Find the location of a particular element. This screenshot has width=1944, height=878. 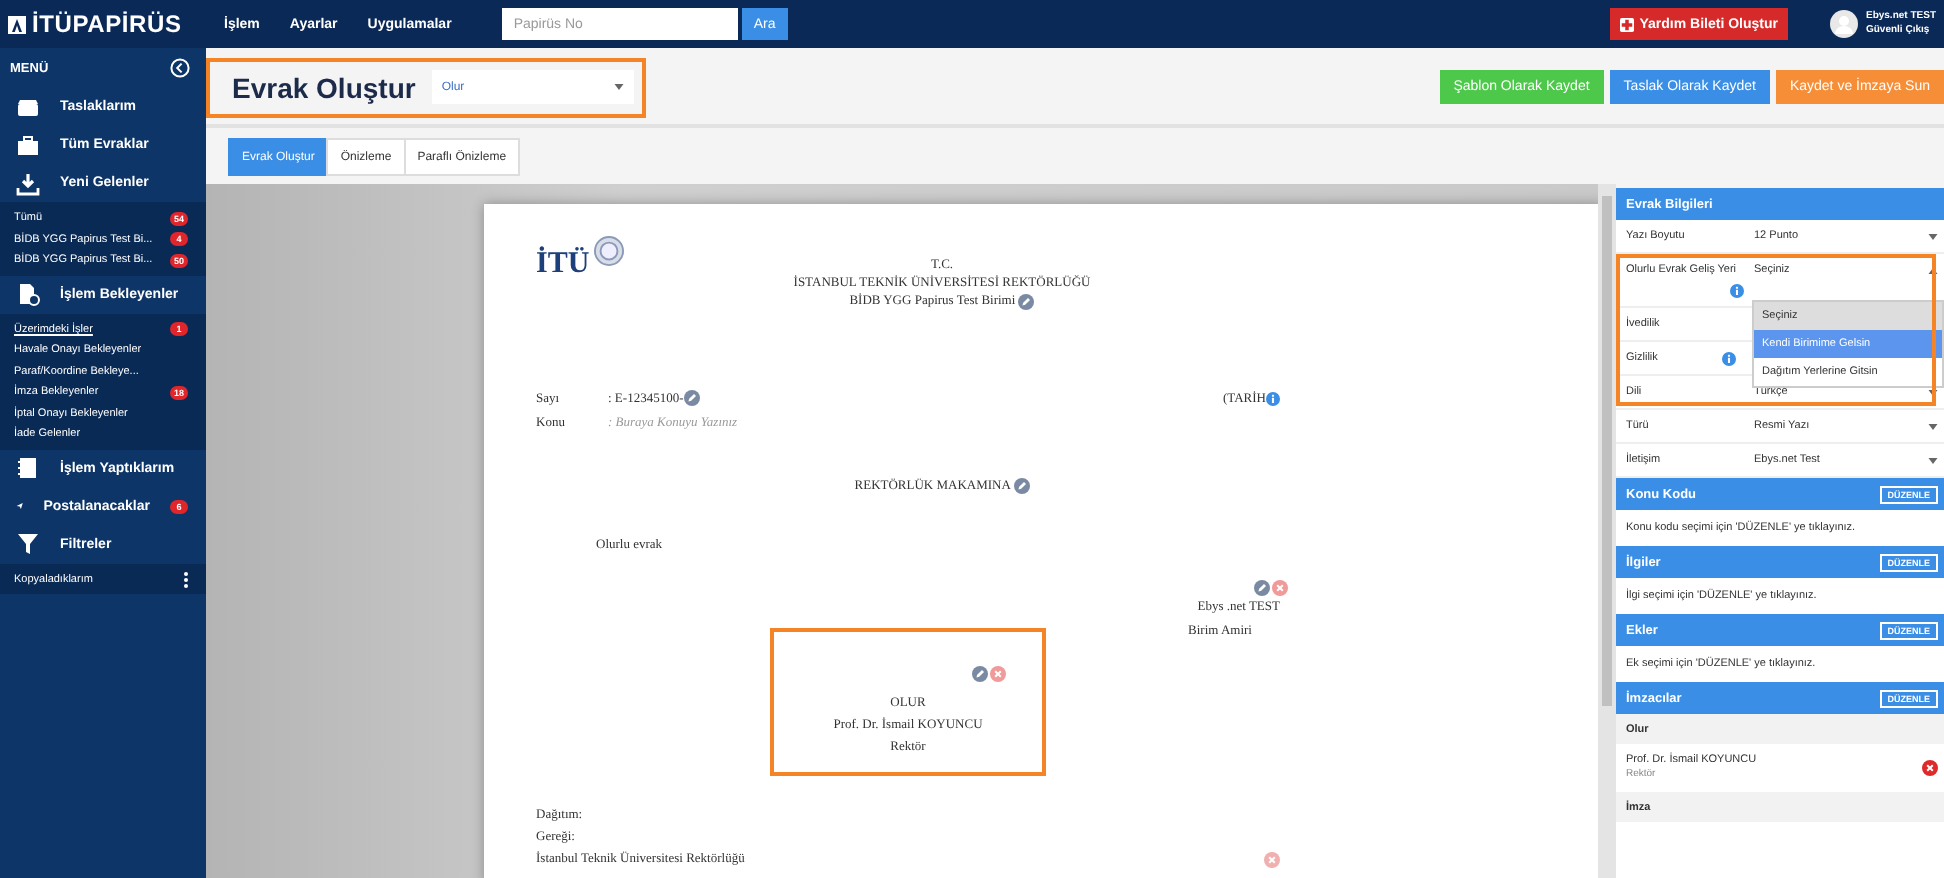

scrollbar-thumb is located at coordinates (1607, 451).